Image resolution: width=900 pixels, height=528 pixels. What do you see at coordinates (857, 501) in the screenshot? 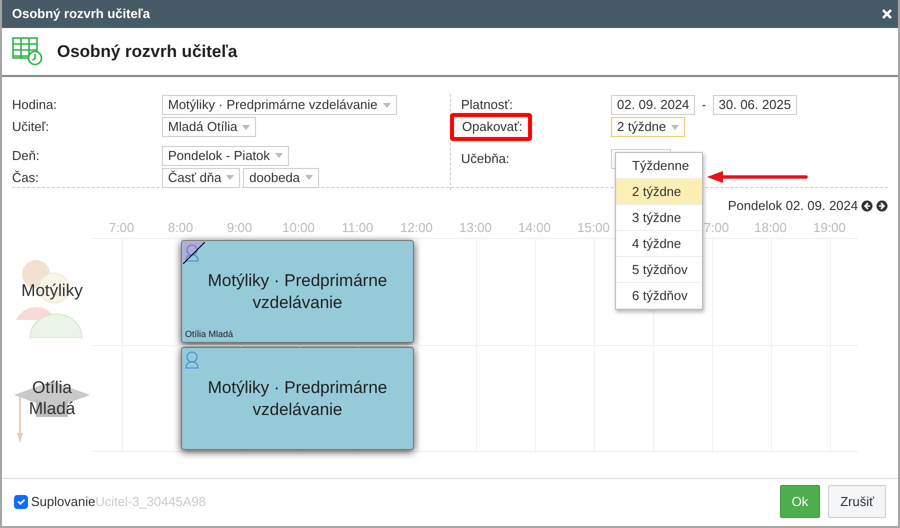
I see `cancel-button: Zrušiť` at bounding box center [857, 501].